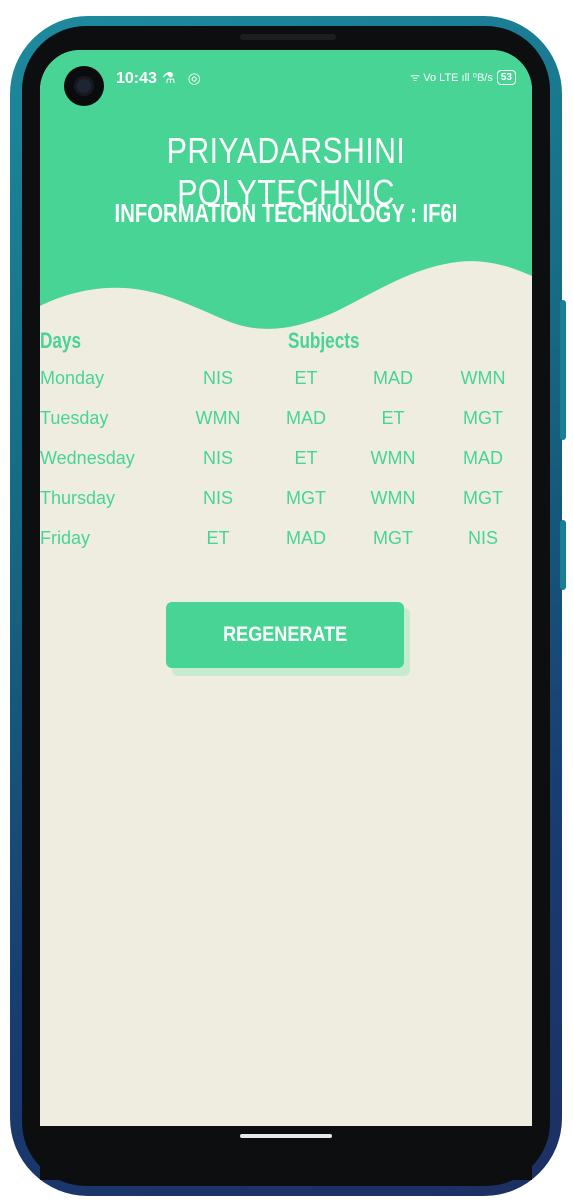  I want to click on home-indicator, so click(286, 1136).